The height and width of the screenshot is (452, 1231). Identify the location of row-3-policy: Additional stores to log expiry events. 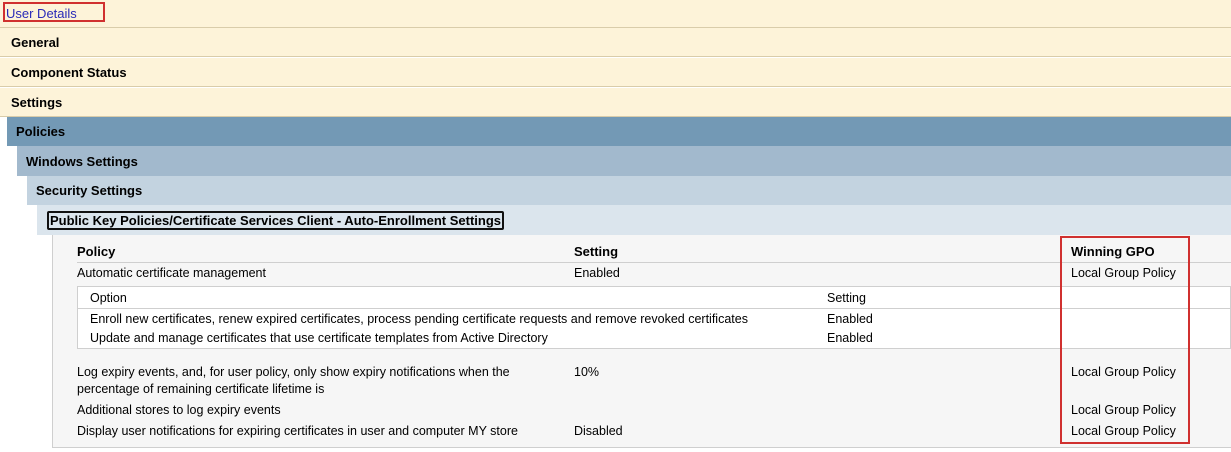
(179, 410).